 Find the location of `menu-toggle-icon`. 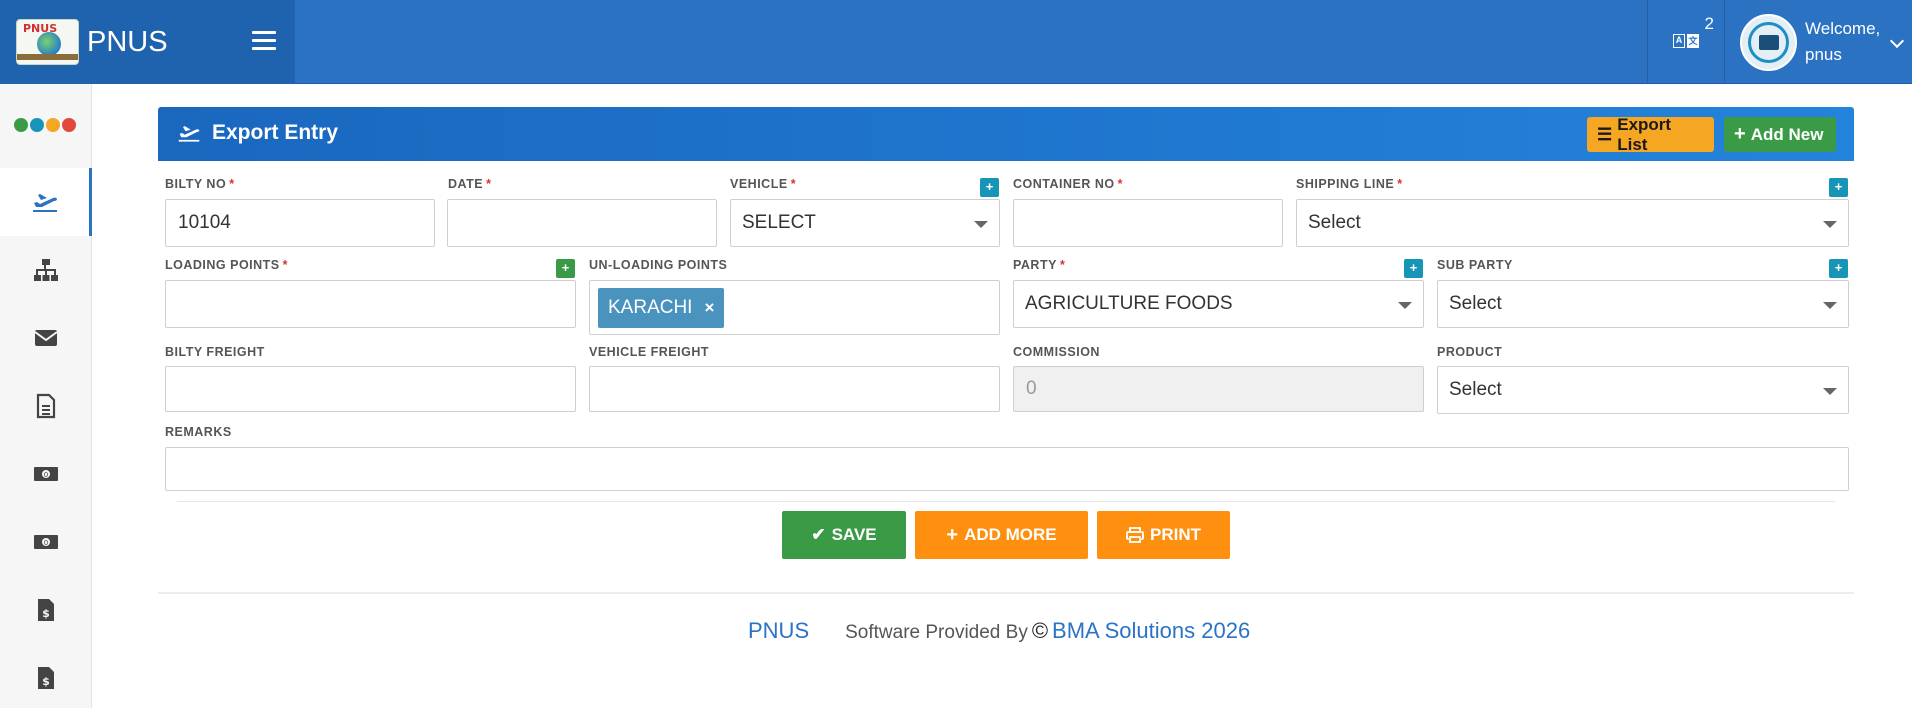

menu-toggle-icon is located at coordinates (264, 42).